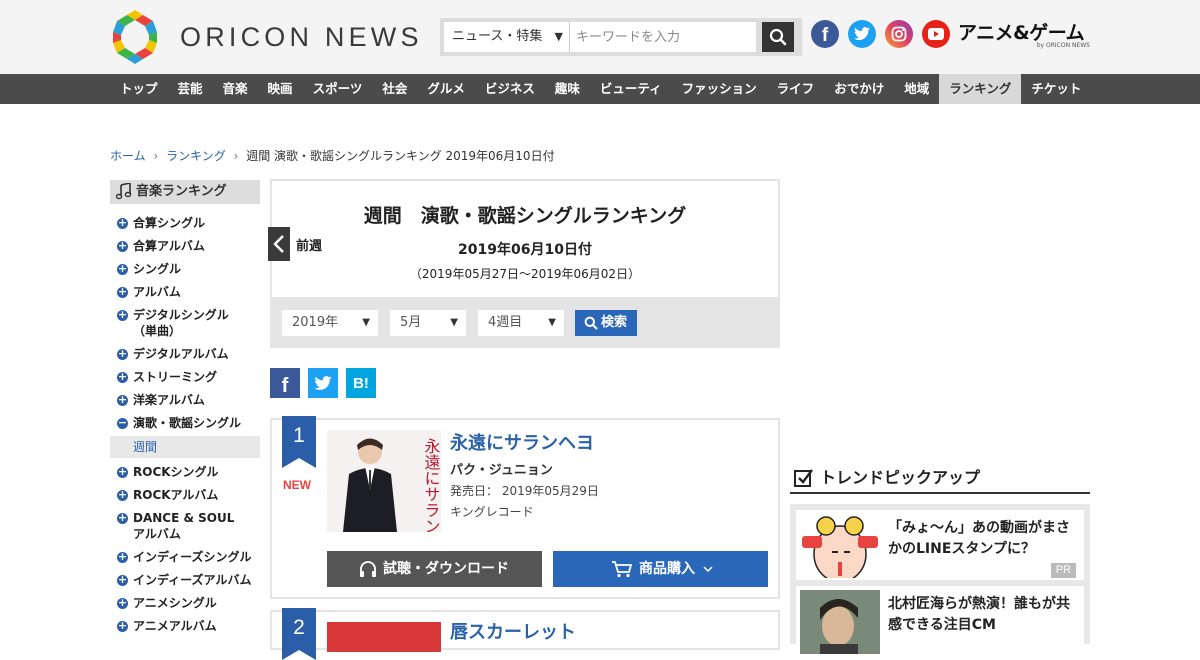  What do you see at coordinates (497, 36) in the screenshot?
I see `search-category-value: ニュース・特集` at bounding box center [497, 36].